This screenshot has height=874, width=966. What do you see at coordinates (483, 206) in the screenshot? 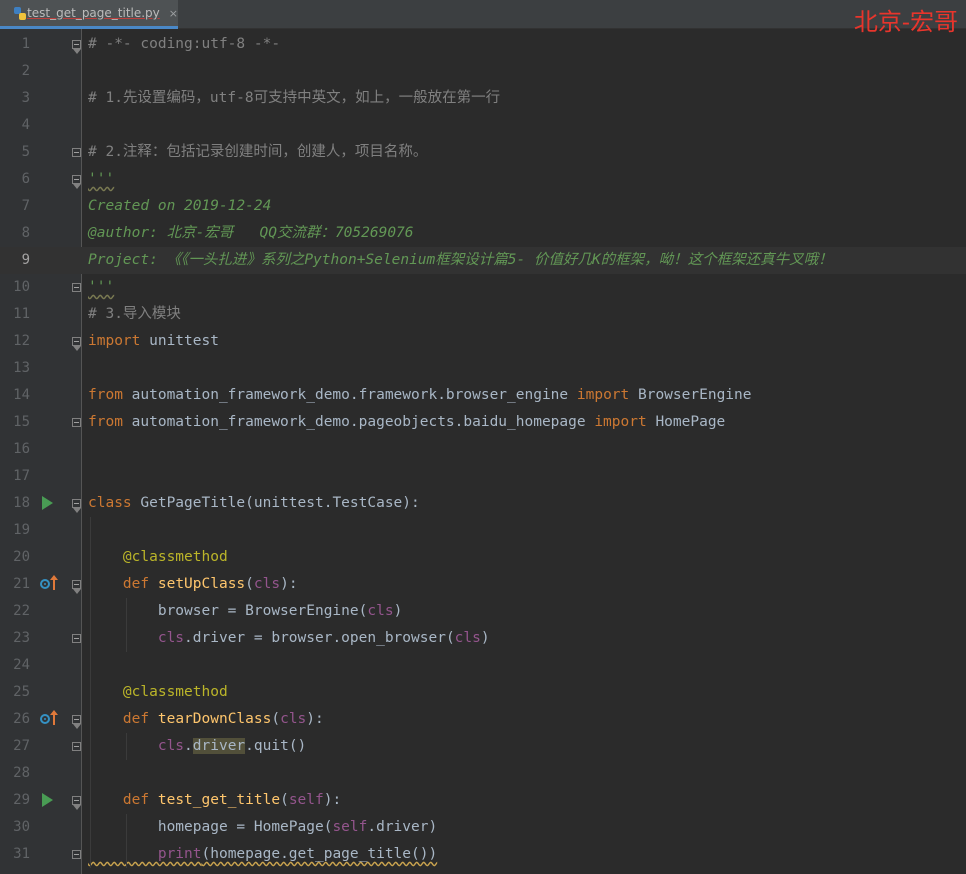
I see `code-line: 7 Created on 2019-12-24` at bounding box center [483, 206].